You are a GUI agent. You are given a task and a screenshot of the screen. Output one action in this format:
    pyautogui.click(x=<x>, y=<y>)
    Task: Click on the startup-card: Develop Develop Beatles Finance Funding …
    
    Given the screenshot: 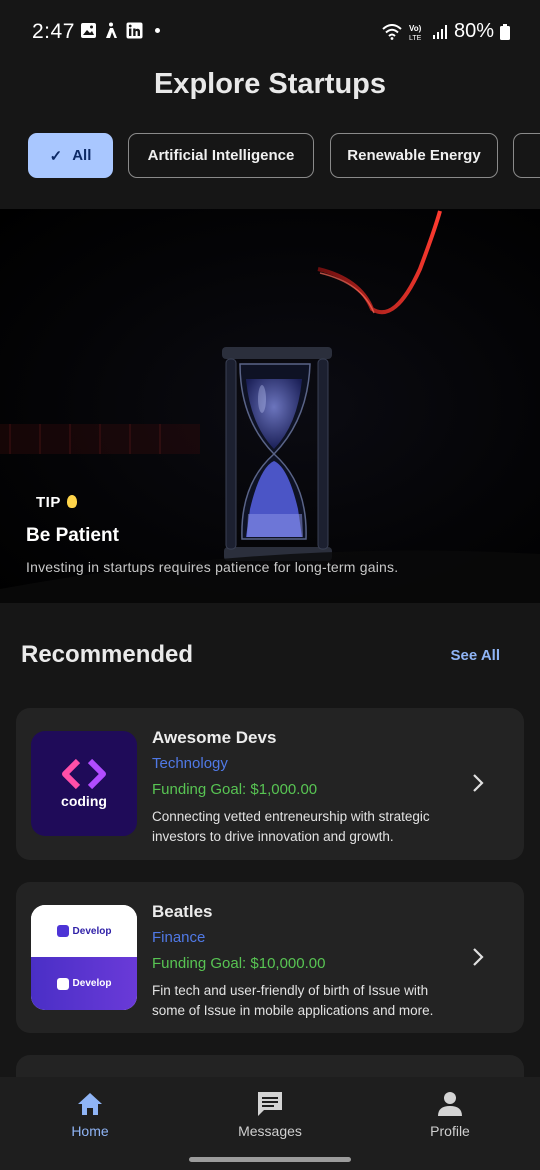 What is the action you would take?
    pyautogui.click(x=270, y=957)
    